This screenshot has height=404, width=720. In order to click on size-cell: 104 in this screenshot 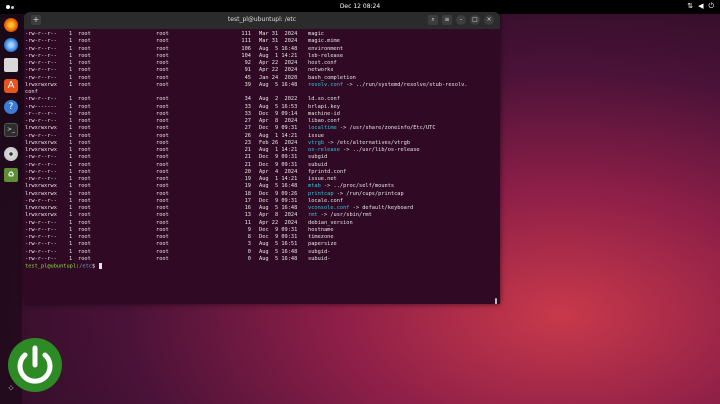, I will do `click(246, 55)`.